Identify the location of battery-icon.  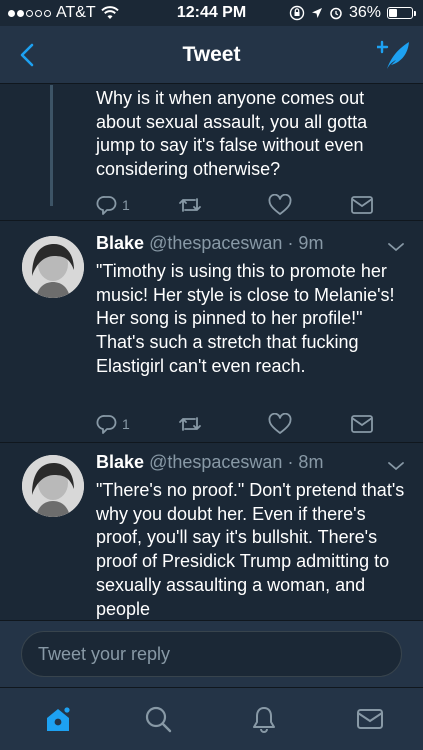
(401, 13).